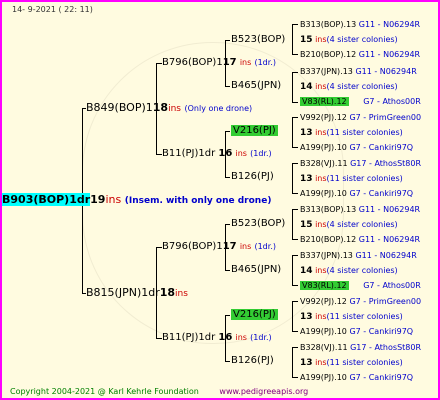 This screenshot has height=400, width=440. What do you see at coordinates (386, 71) in the screenshot?
I see `g4-1-top-code: G11 - N06294R` at bounding box center [386, 71].